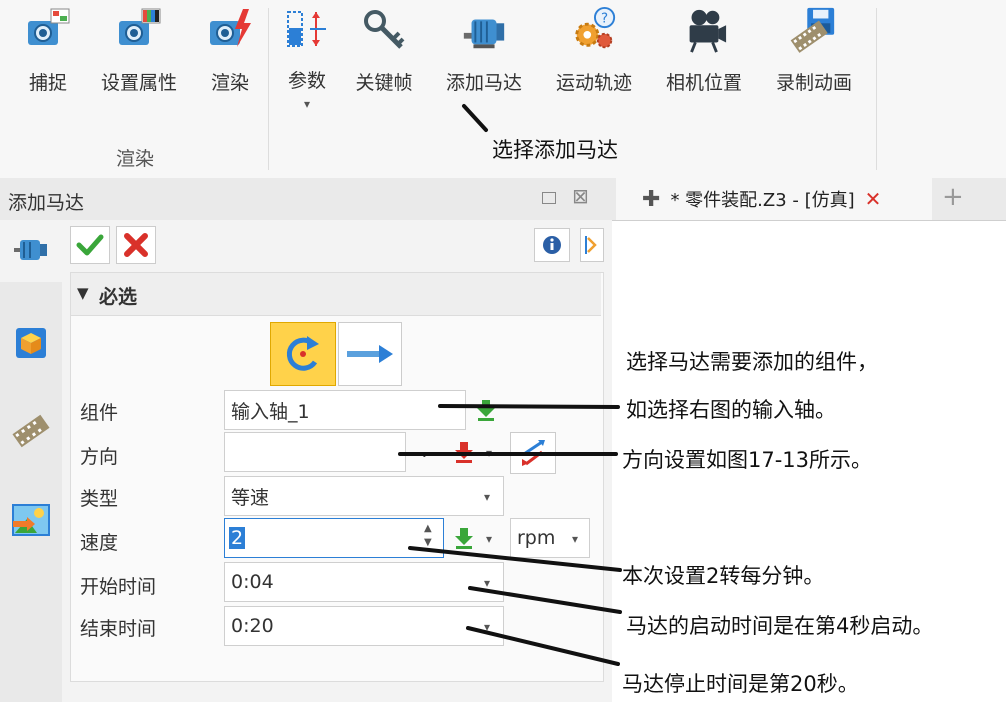 Image resolution: width=1006 pixels, height=702 pixels. Describe the element at coordinates (752, 362) in the screenshot. I see `annotation-component-1: 选择马达需要添加的组件，` at that location.